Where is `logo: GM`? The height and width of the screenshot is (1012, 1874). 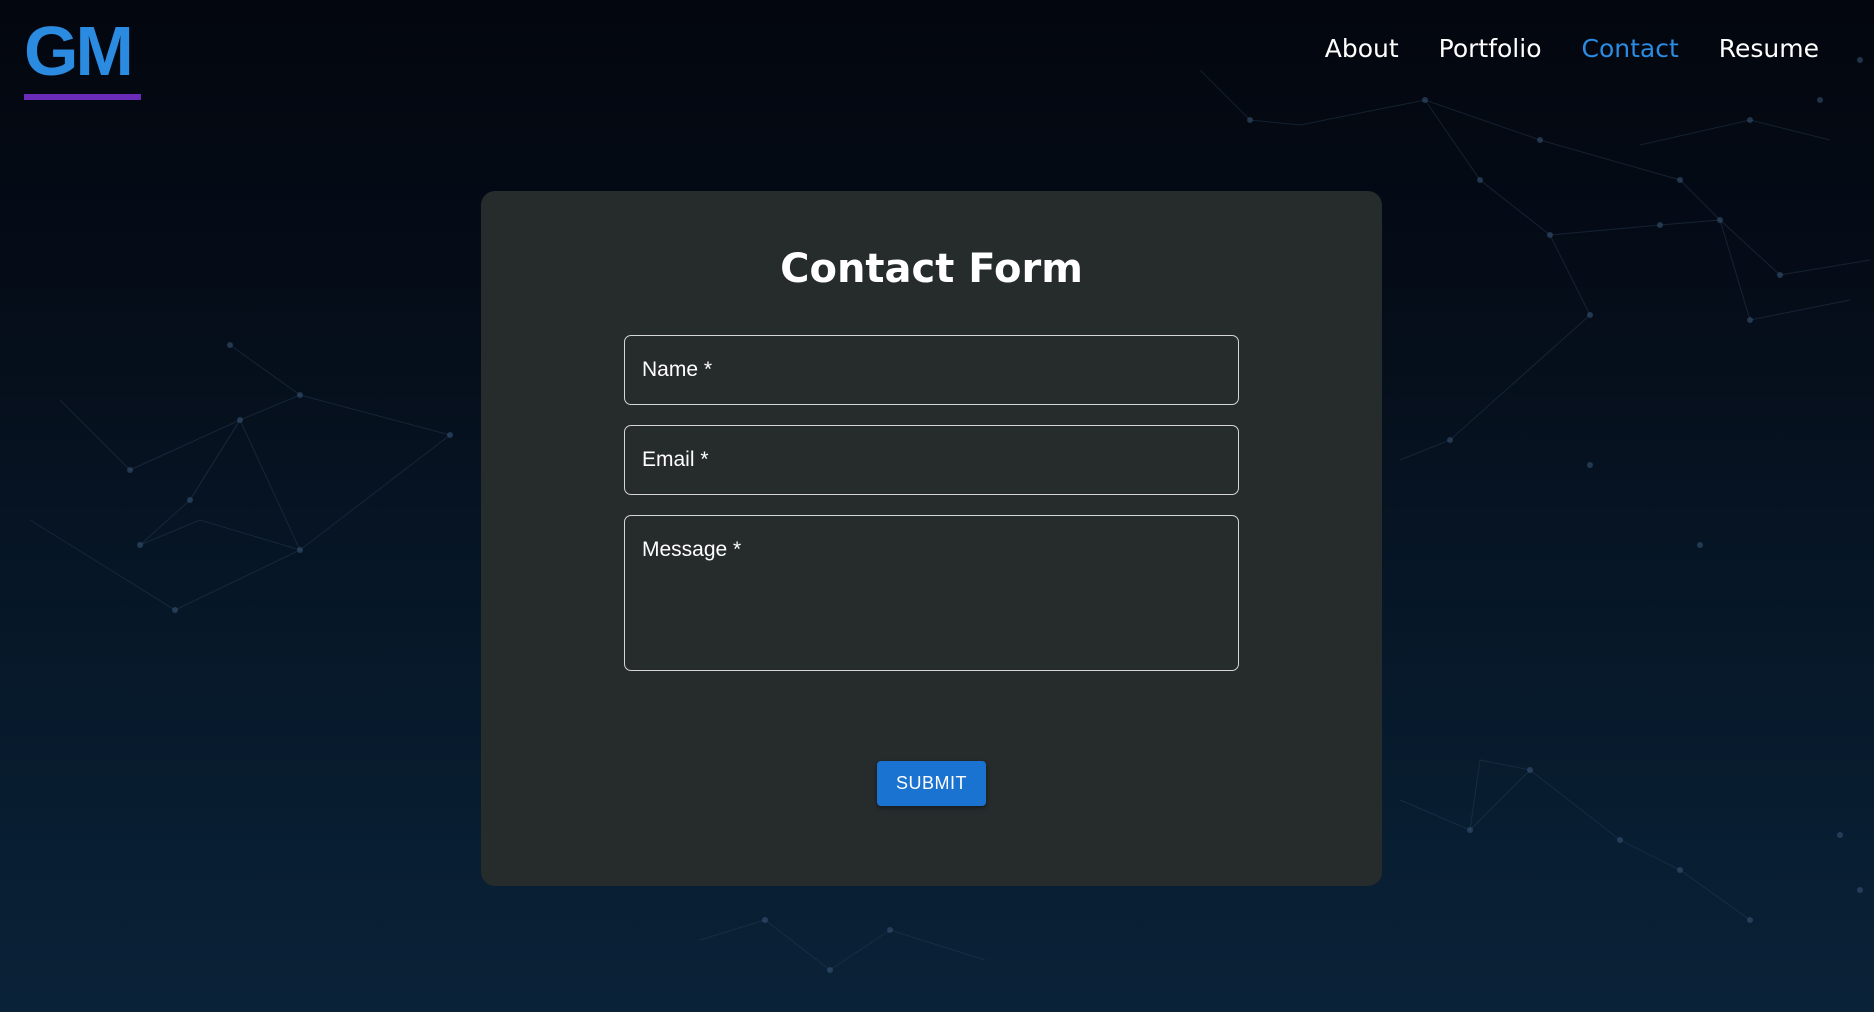
logo: GM is located at coordinates (83, 56).